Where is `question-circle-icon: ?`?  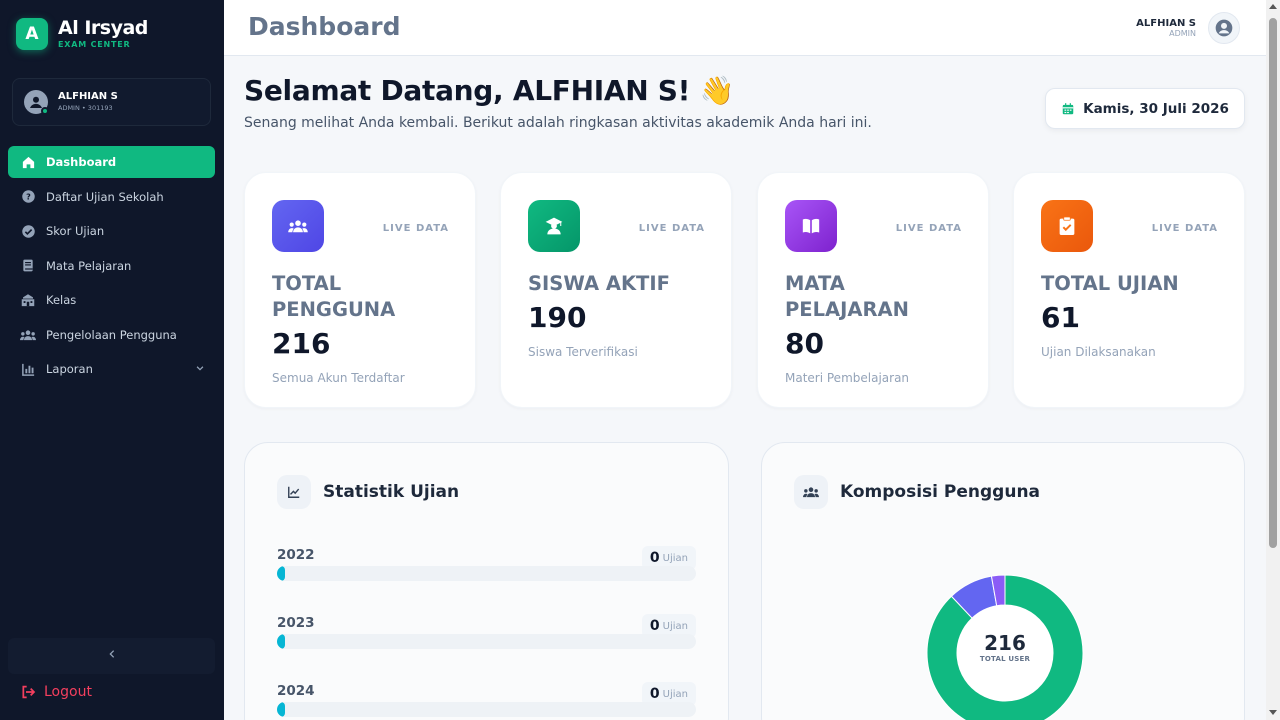
question-circle-icon: ? is located at coordinates (28, 197).